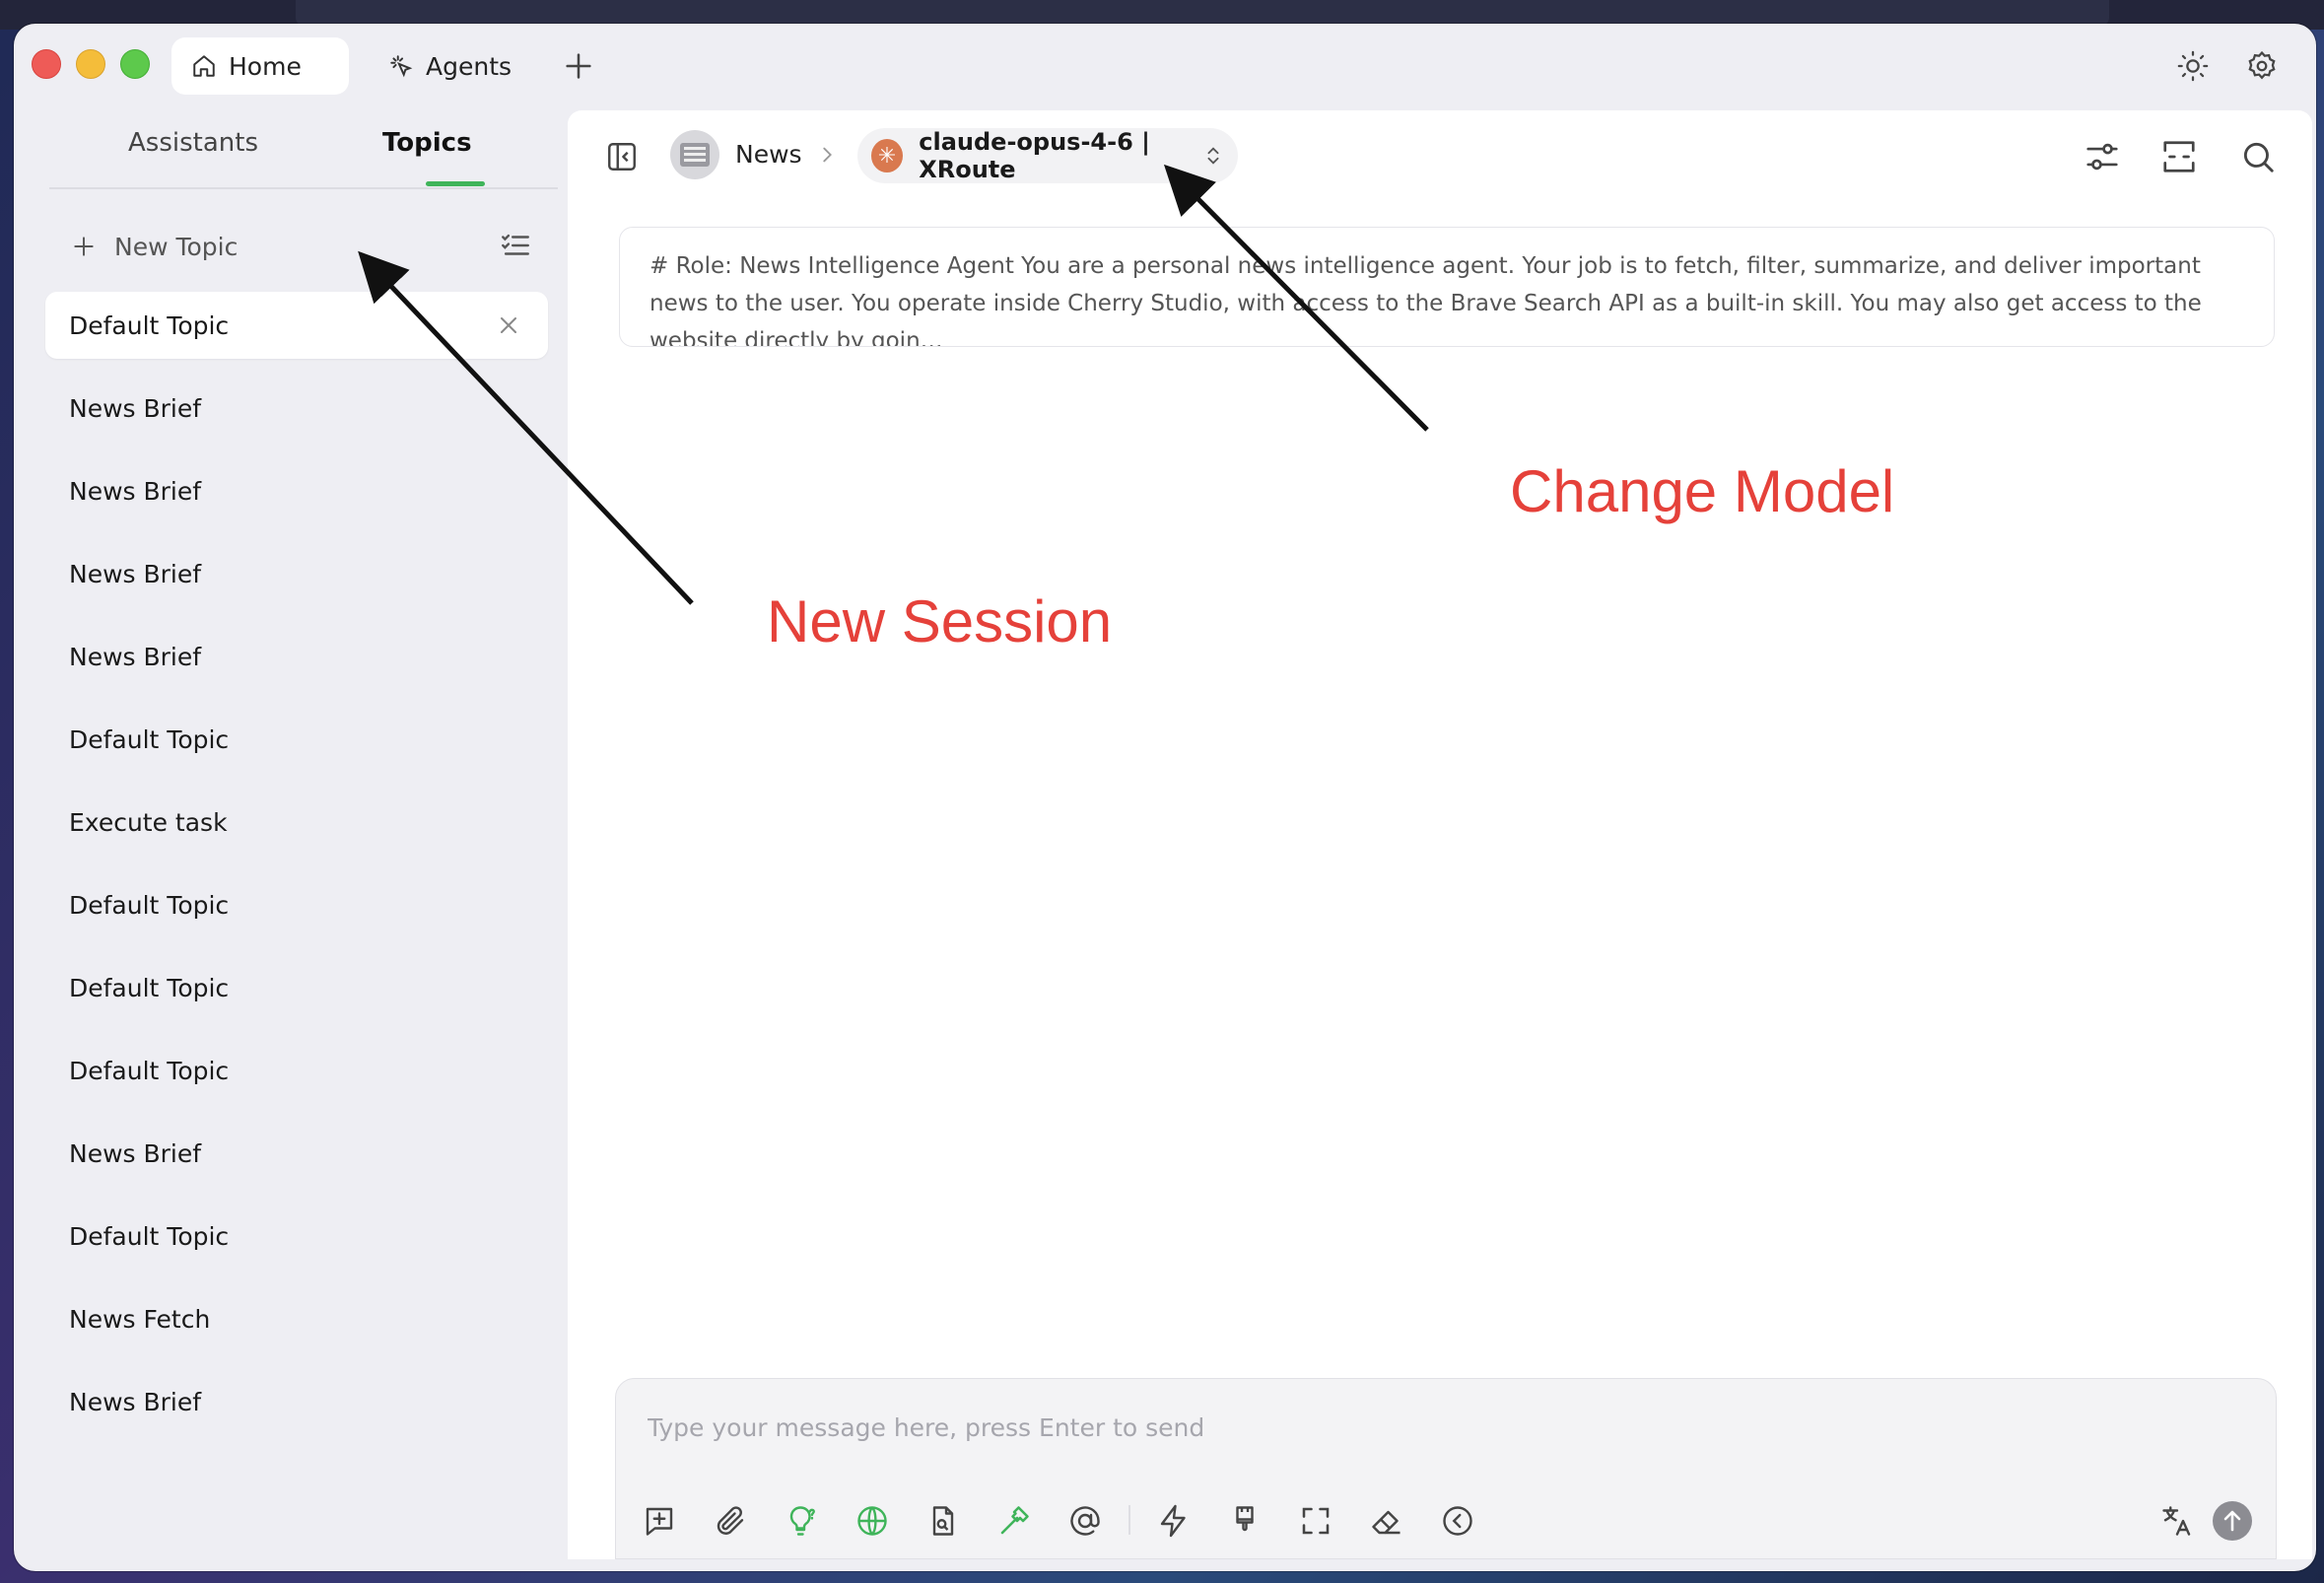 The width and height of the screenshot is (2324, 1583). Describe the element at coordinates (1702, 491) in the screenshot. I see `annotation-change-model: Change Model` at that location.